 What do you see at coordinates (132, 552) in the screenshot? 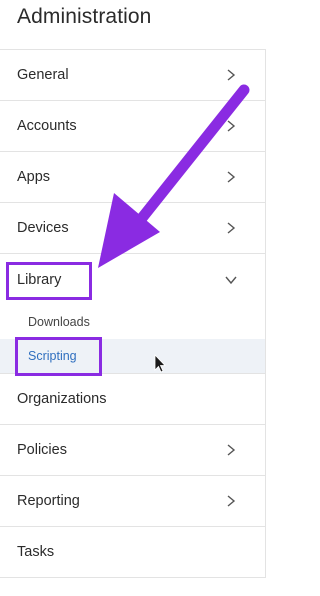
I see `nav-item-tasks: Tasks` at bounding box center [132, 552].